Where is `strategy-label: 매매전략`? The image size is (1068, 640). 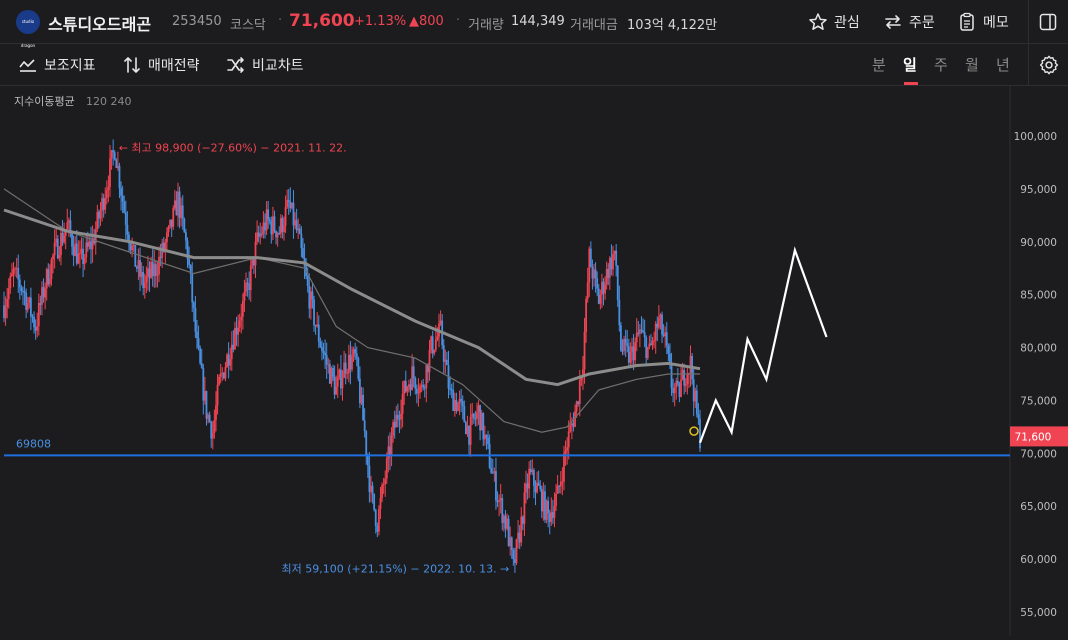
strategy-label: 매매전략 is located at coordinates (174, 66).